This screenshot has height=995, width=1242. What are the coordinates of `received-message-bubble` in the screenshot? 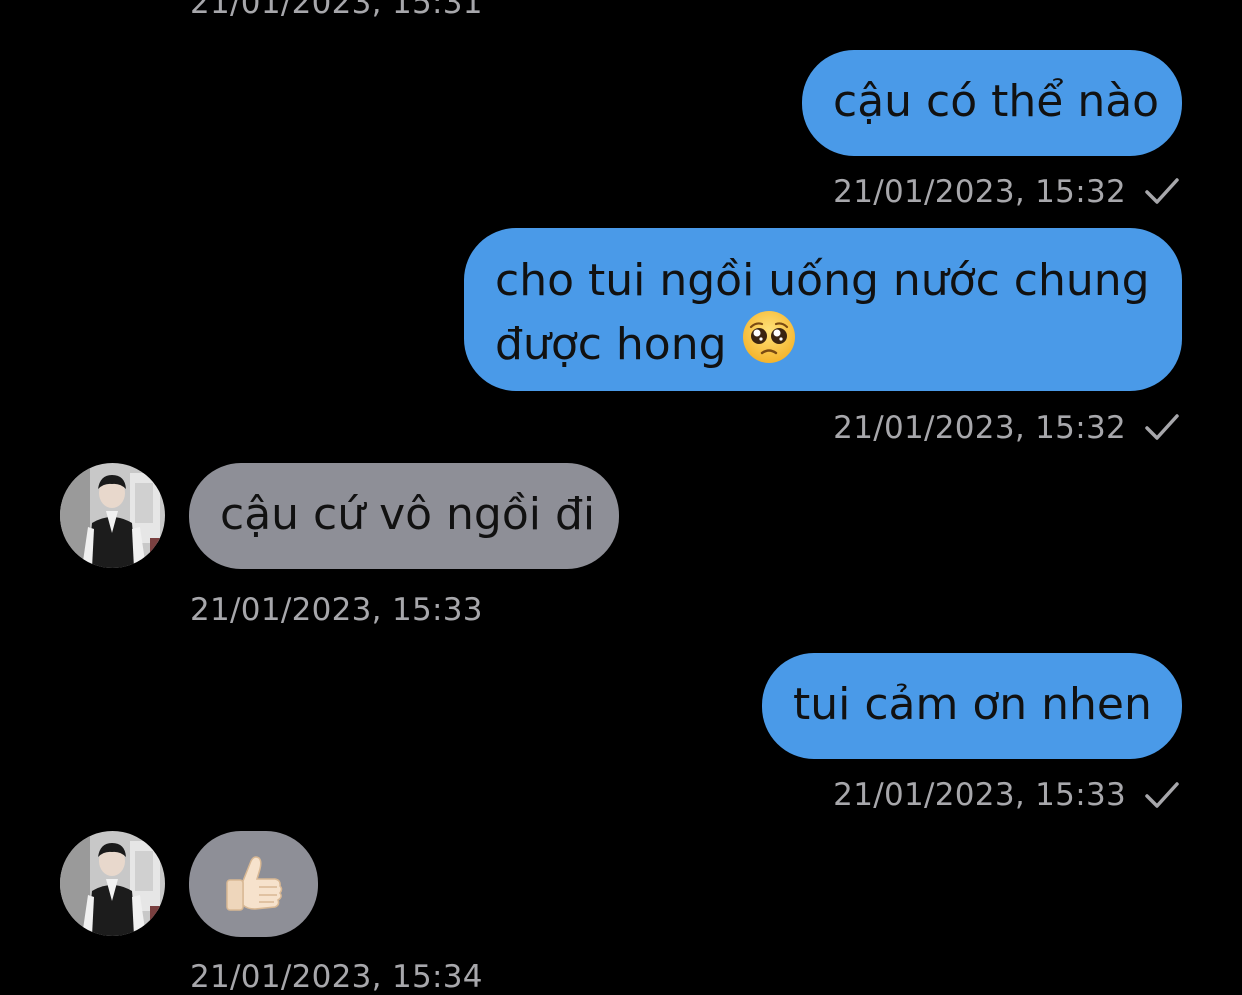 It's located at (253, 884).